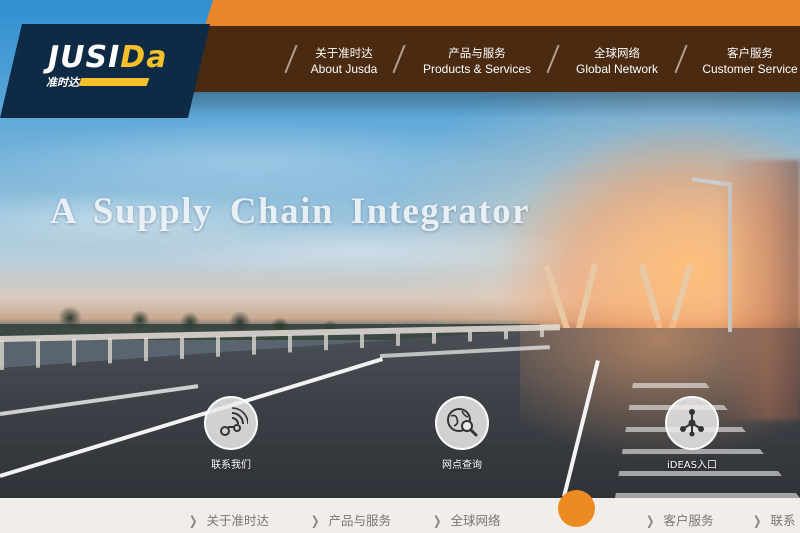 This screenshot has height=533, width=800. Describe the element at coordinates (477, 69) in the screenshot. I see `nav-item-en: Products & Services` at that location.